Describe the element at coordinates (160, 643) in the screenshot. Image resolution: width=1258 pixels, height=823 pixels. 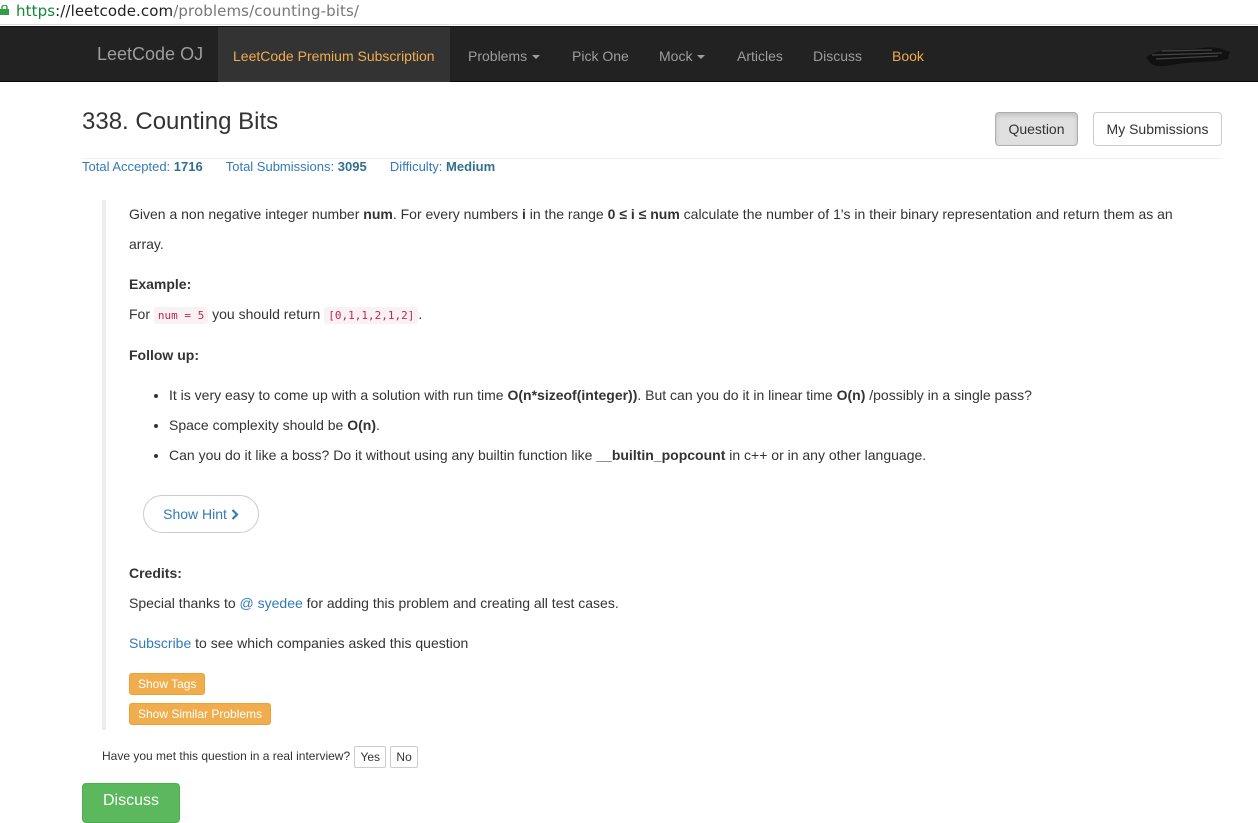
I see `subscribe-link: Subscribe` at that location.